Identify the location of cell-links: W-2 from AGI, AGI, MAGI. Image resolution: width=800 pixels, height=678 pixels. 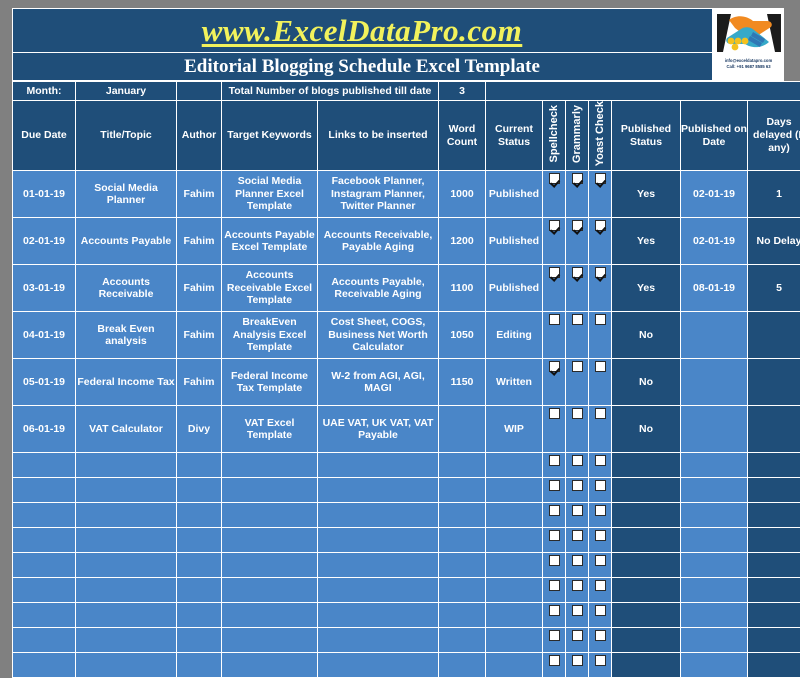
(378, 382).